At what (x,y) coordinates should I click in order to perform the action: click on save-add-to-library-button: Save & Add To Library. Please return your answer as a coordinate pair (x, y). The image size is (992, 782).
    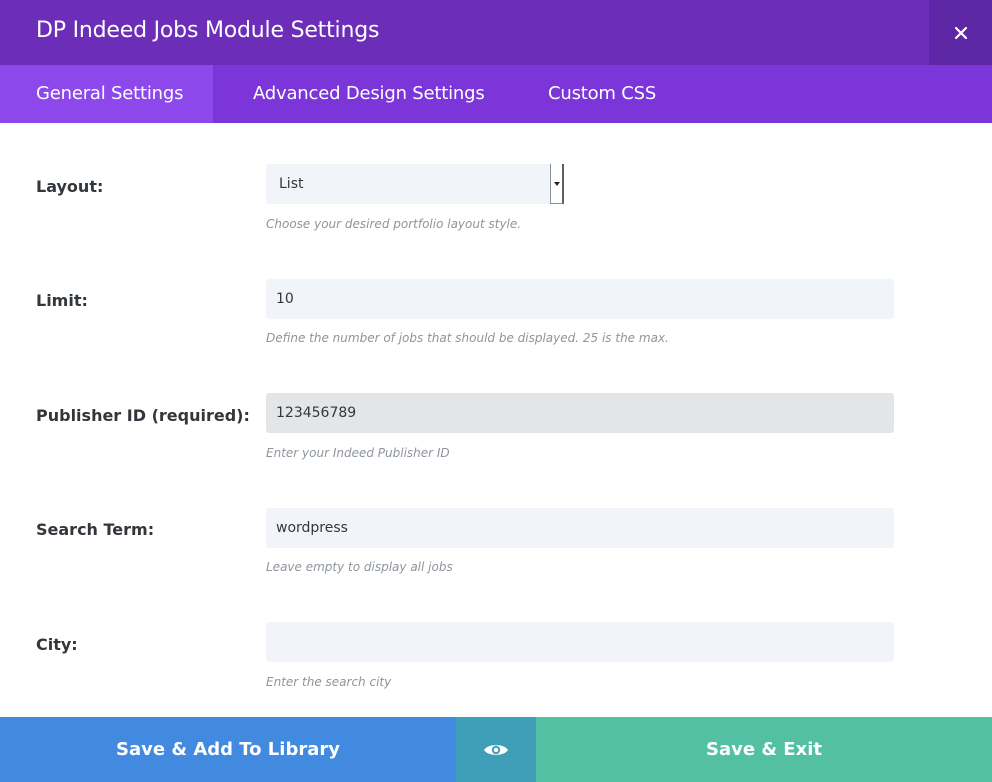
    Looking at the image, I should click on (228, 749).